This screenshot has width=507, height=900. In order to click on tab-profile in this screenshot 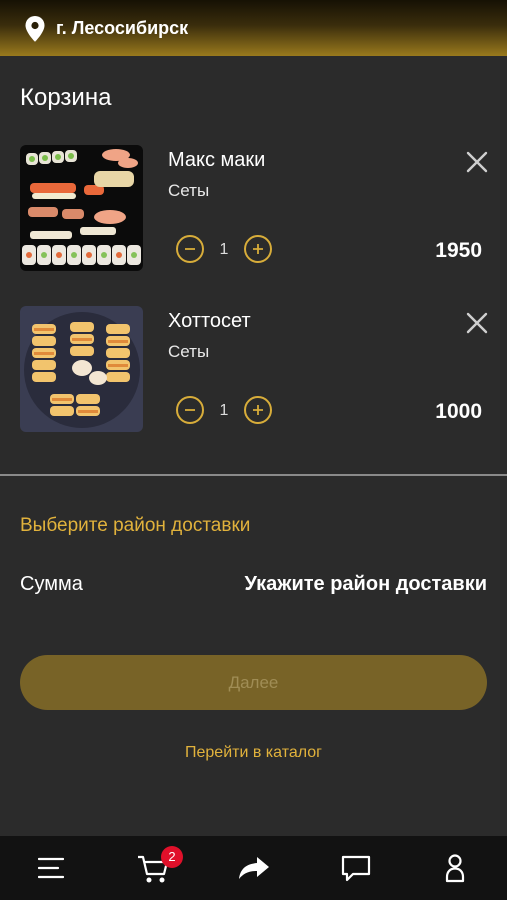, I will do `click(454, 868)`.